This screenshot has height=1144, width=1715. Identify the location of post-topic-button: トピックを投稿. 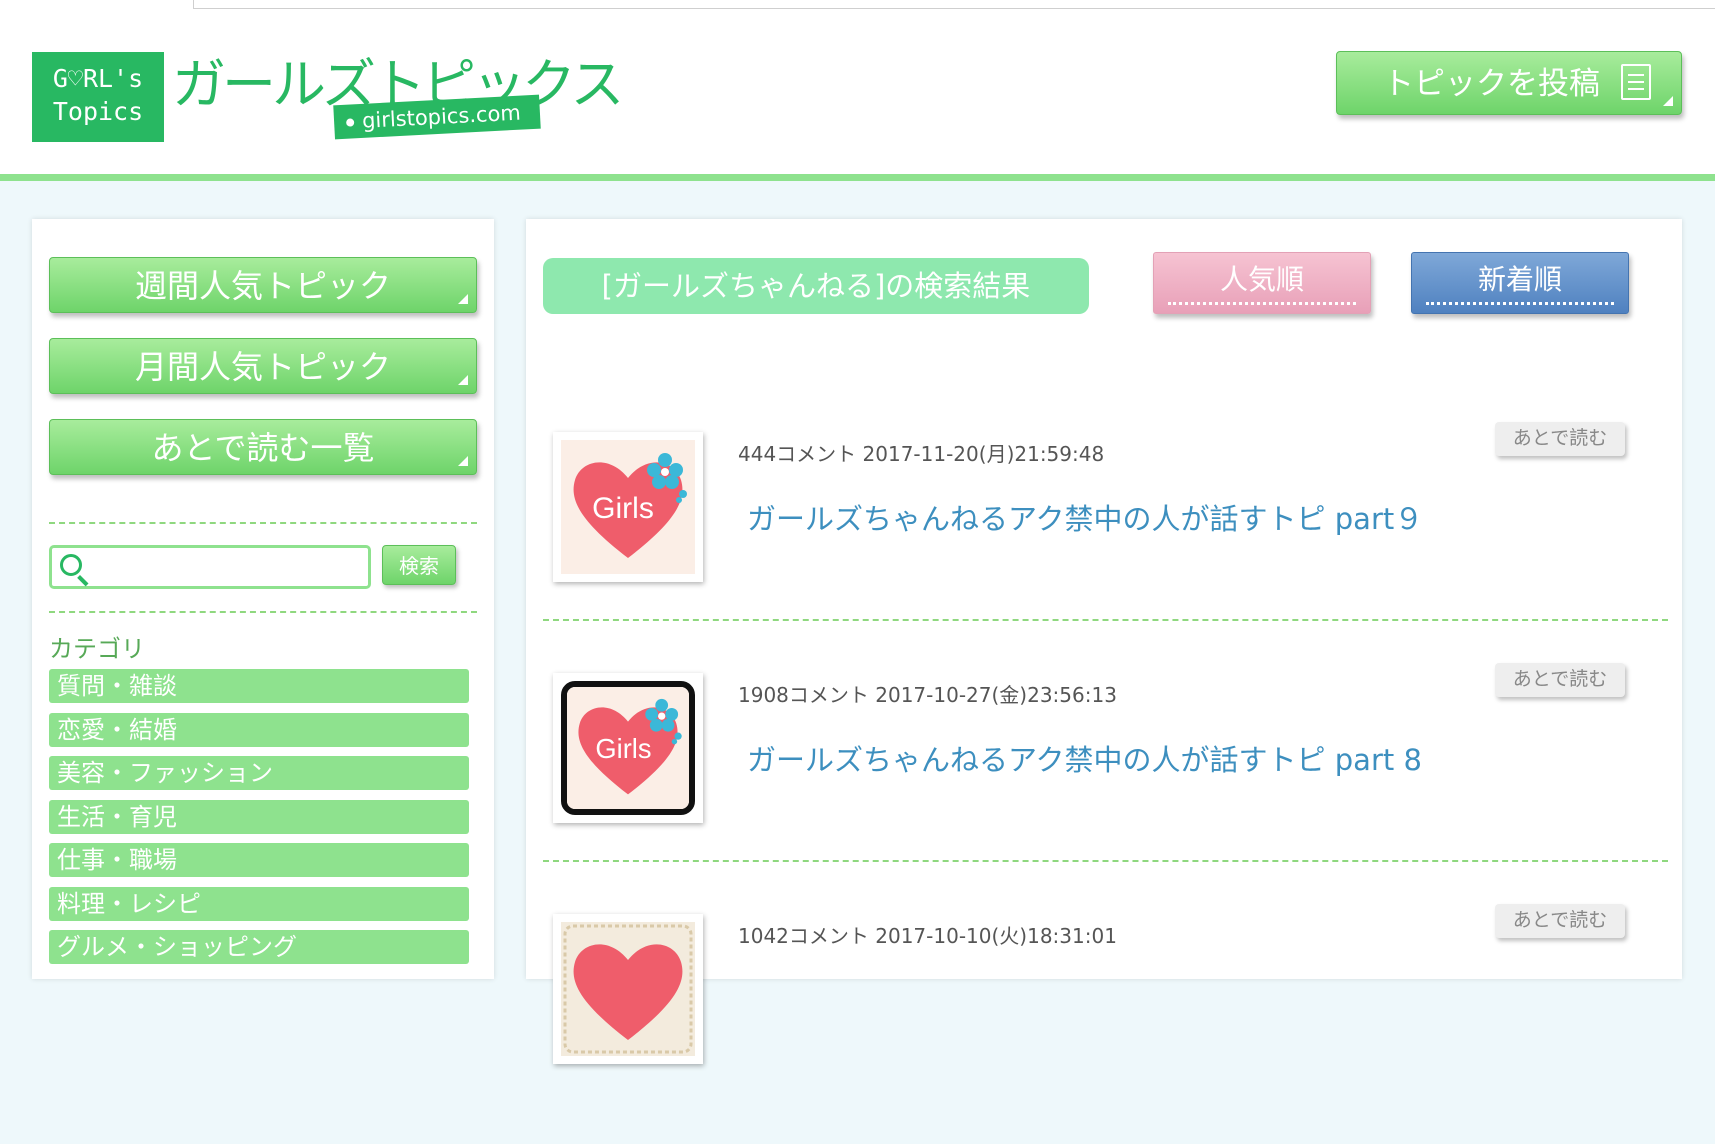
(1509, 83).